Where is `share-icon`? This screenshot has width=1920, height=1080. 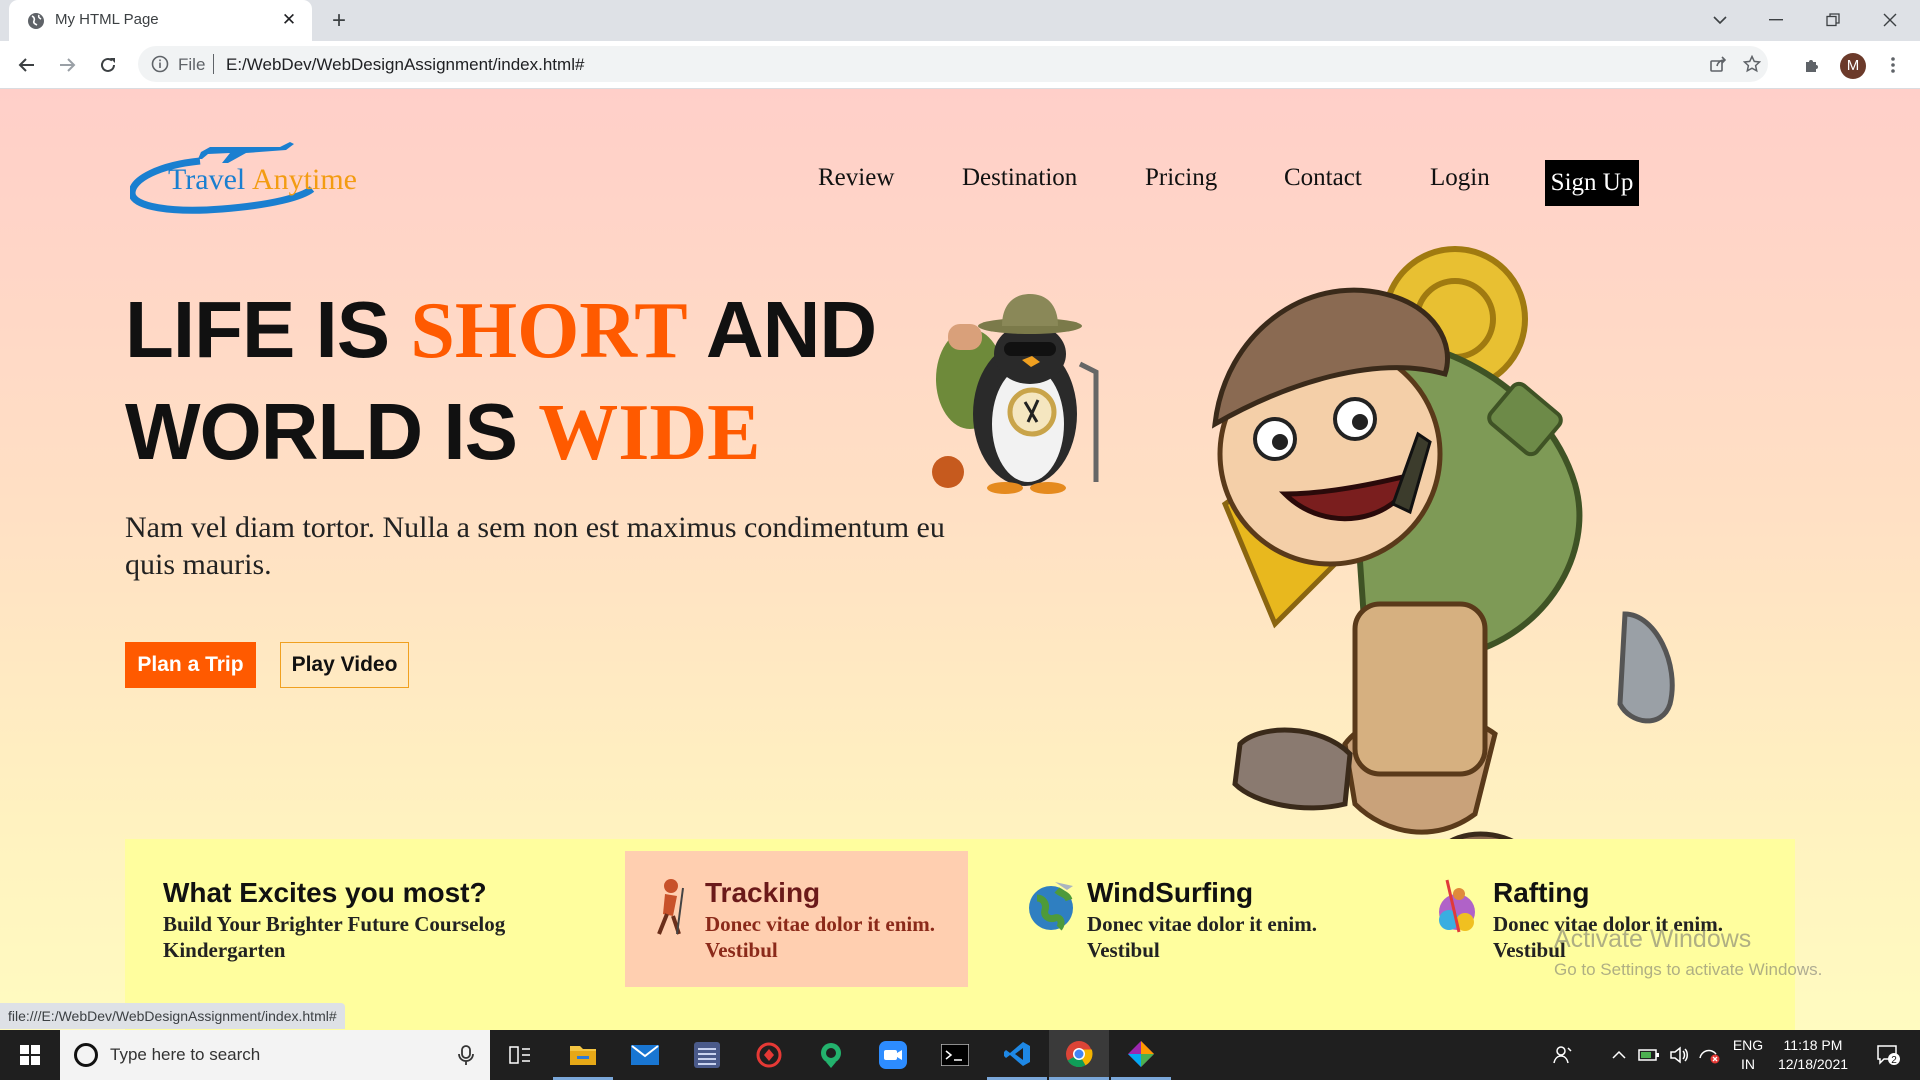
share-icon is located at coordinates (1718, 64).